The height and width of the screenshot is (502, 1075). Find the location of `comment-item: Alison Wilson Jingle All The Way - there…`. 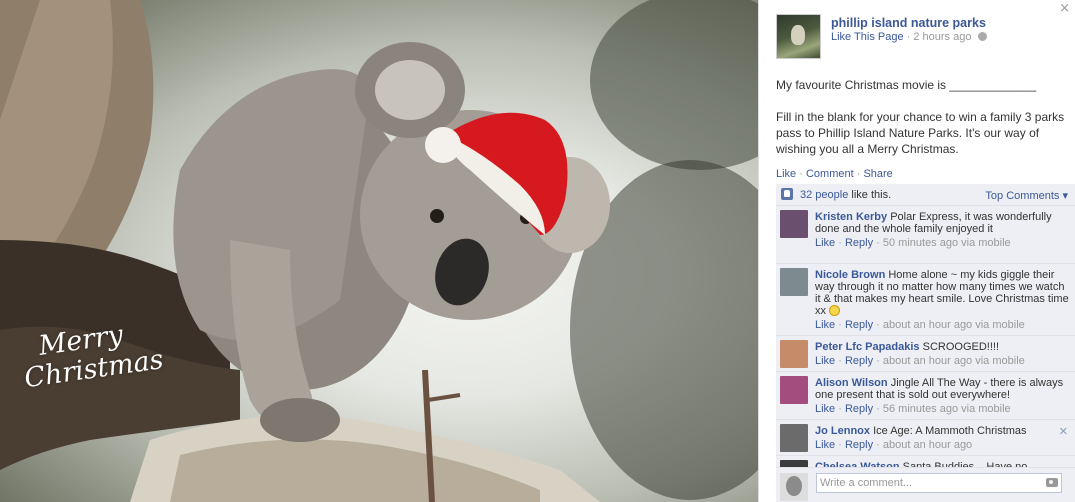

comment-item: Alison Wilson Jingle All The Way - there… is located at coordinates (925, 396).